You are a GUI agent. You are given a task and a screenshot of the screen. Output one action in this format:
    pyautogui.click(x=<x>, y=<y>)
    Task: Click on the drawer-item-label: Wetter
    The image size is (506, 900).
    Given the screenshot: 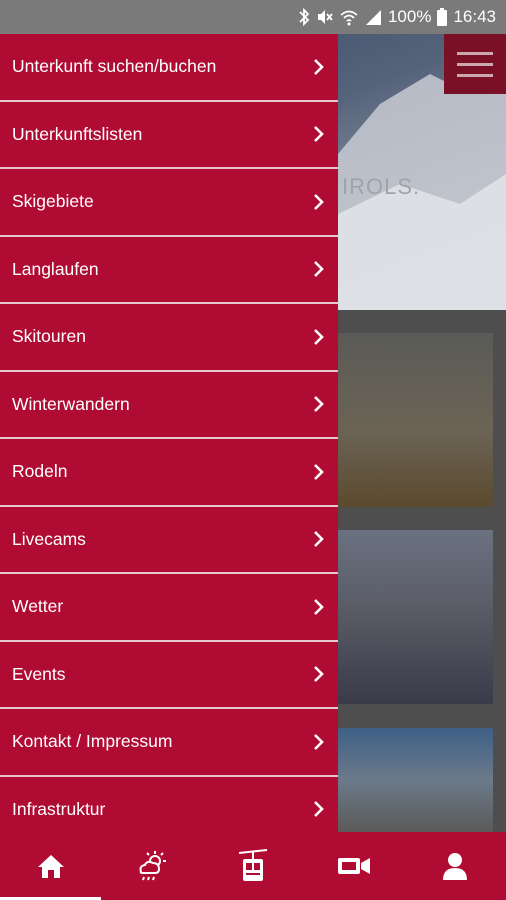 What is the action you would take?
    pyautogui.click(x=38, y=606)
    